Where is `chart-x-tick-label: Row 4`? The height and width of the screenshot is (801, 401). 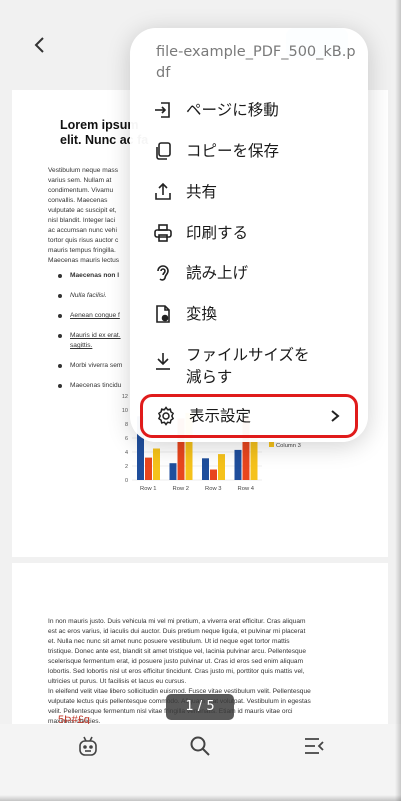
chart-x-tick-label: Row 4 is located at coordinates (246, 489).